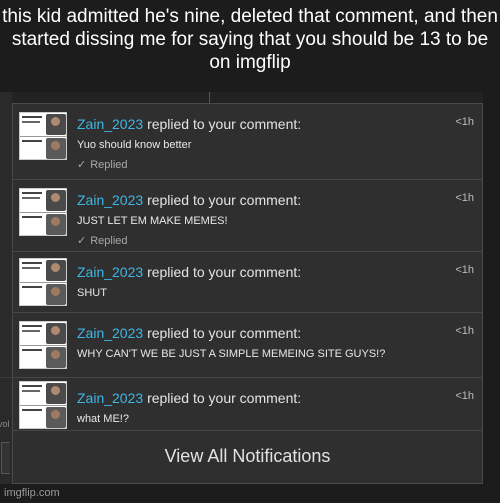  I want to click on bottom-strip, so click(250, 493).